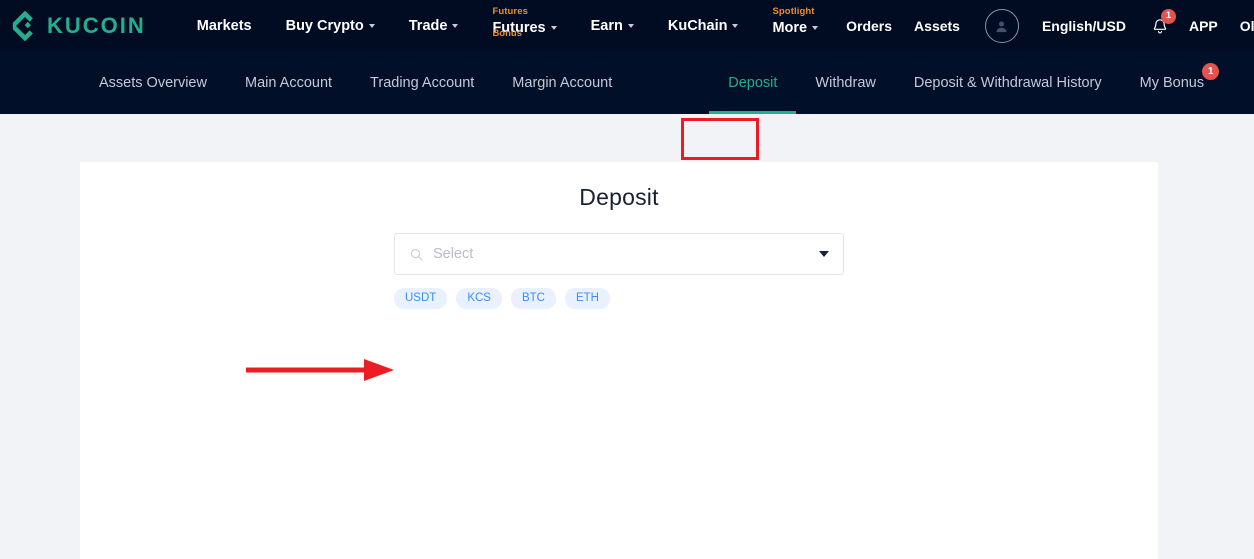 This screenshot has height=559, width=1254. Describe the element at coordinates (869, 26) in the screenshot. I see `orders-link: Orders` at that location.